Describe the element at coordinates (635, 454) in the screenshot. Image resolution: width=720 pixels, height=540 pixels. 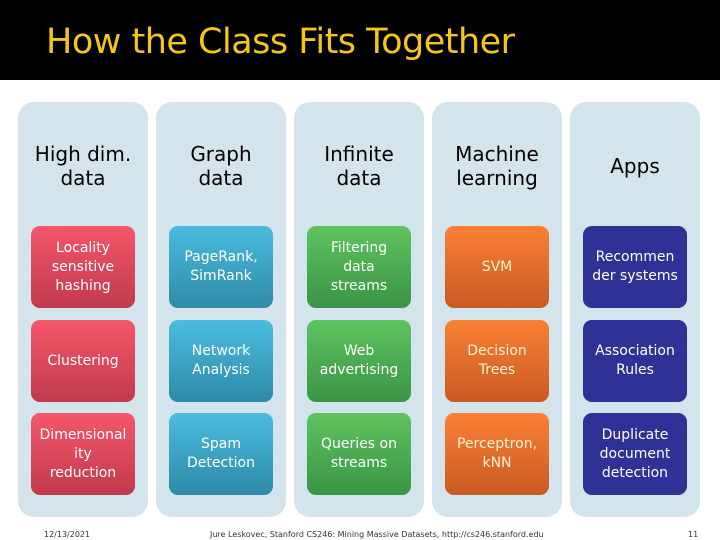
I see `topic-box: Duplicate document detection` at that location.